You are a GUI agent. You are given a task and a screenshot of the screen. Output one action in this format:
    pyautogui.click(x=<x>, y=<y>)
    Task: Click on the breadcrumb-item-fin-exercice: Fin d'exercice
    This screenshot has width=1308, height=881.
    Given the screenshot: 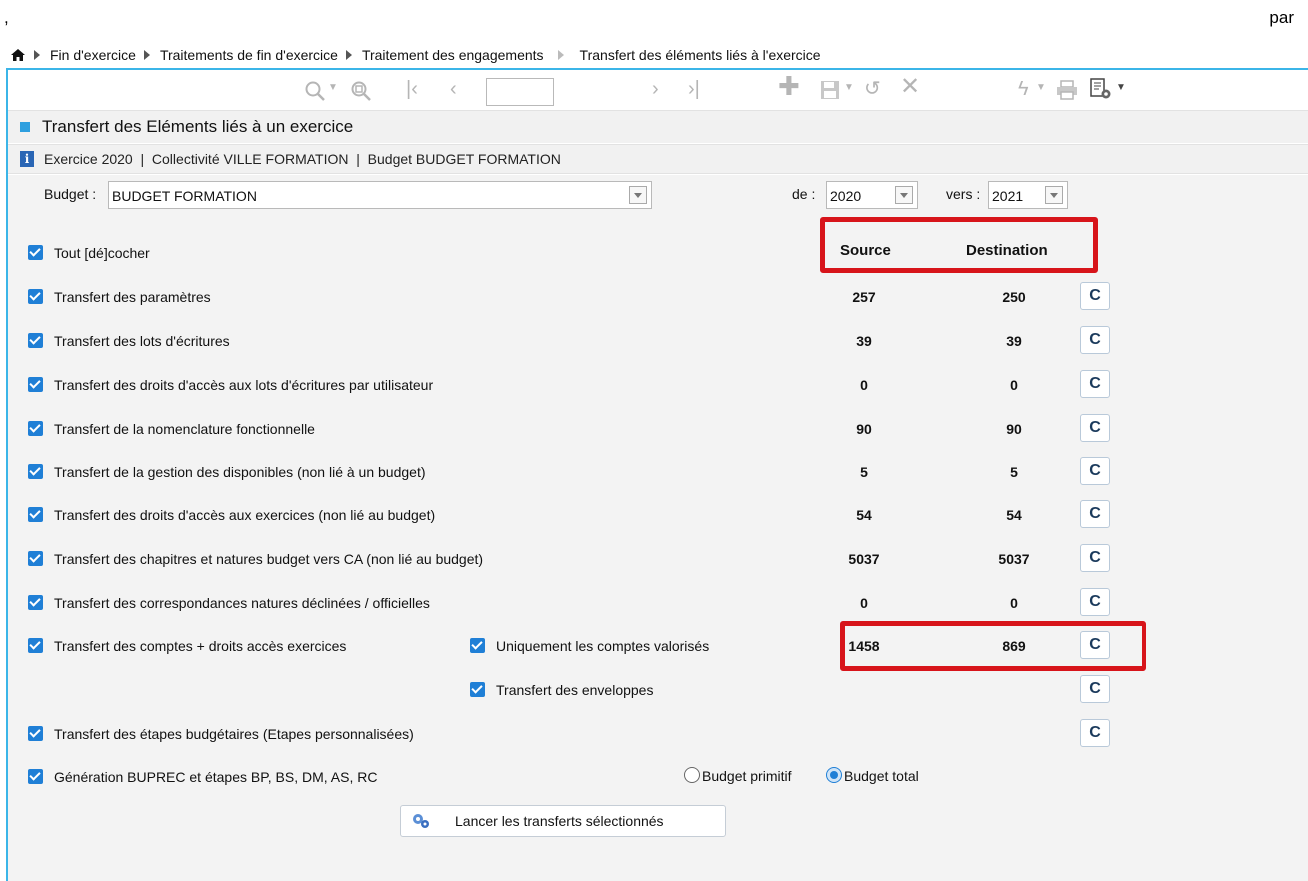 What is the action you would take?
    pyautogui.click(x=93, y=55)
    